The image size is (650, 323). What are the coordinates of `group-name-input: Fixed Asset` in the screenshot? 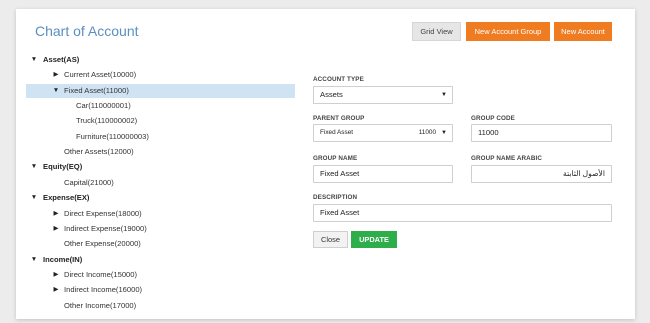 It's located at (383, 174).